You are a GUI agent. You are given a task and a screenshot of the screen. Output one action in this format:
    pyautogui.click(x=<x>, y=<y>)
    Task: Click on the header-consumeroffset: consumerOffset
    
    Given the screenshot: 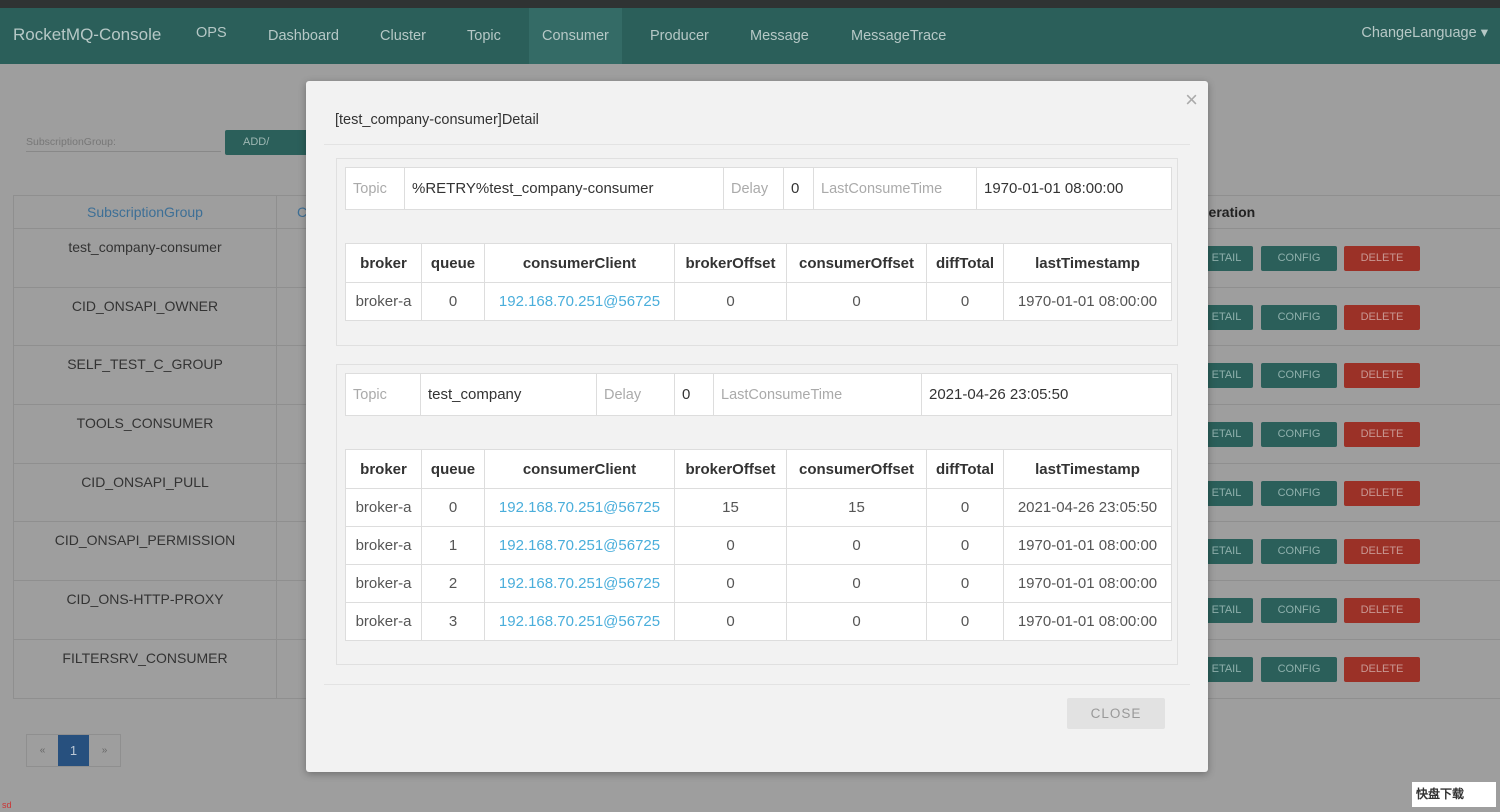 What is the action you would take?
    pyautogui.click(x=856, y=469)
    